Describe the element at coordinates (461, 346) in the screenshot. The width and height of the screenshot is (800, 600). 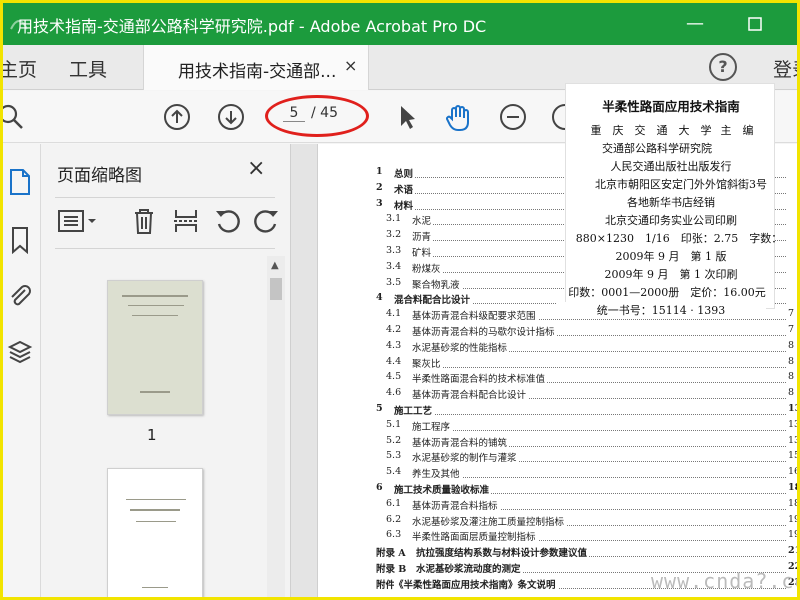
I see `toc-section-title: 水泥基砂浆的性能指标` at that location.